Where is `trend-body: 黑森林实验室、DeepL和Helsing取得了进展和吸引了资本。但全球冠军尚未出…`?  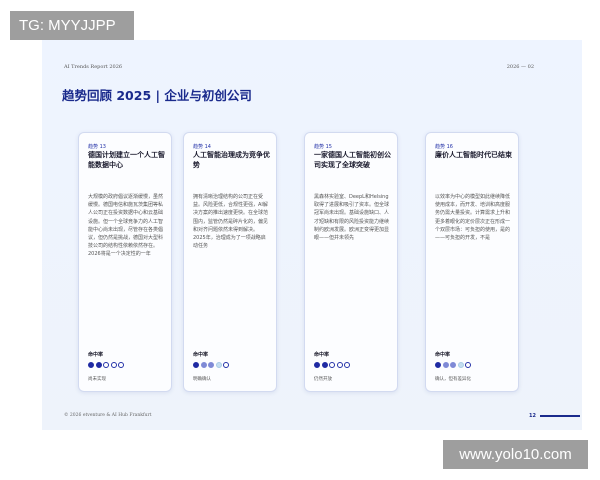 trend-body: 黑森林实验室、DeepL和Helsing取得了进展和吸引了资本。但全球冠军尚未出… is located at coordinates (352, 218).